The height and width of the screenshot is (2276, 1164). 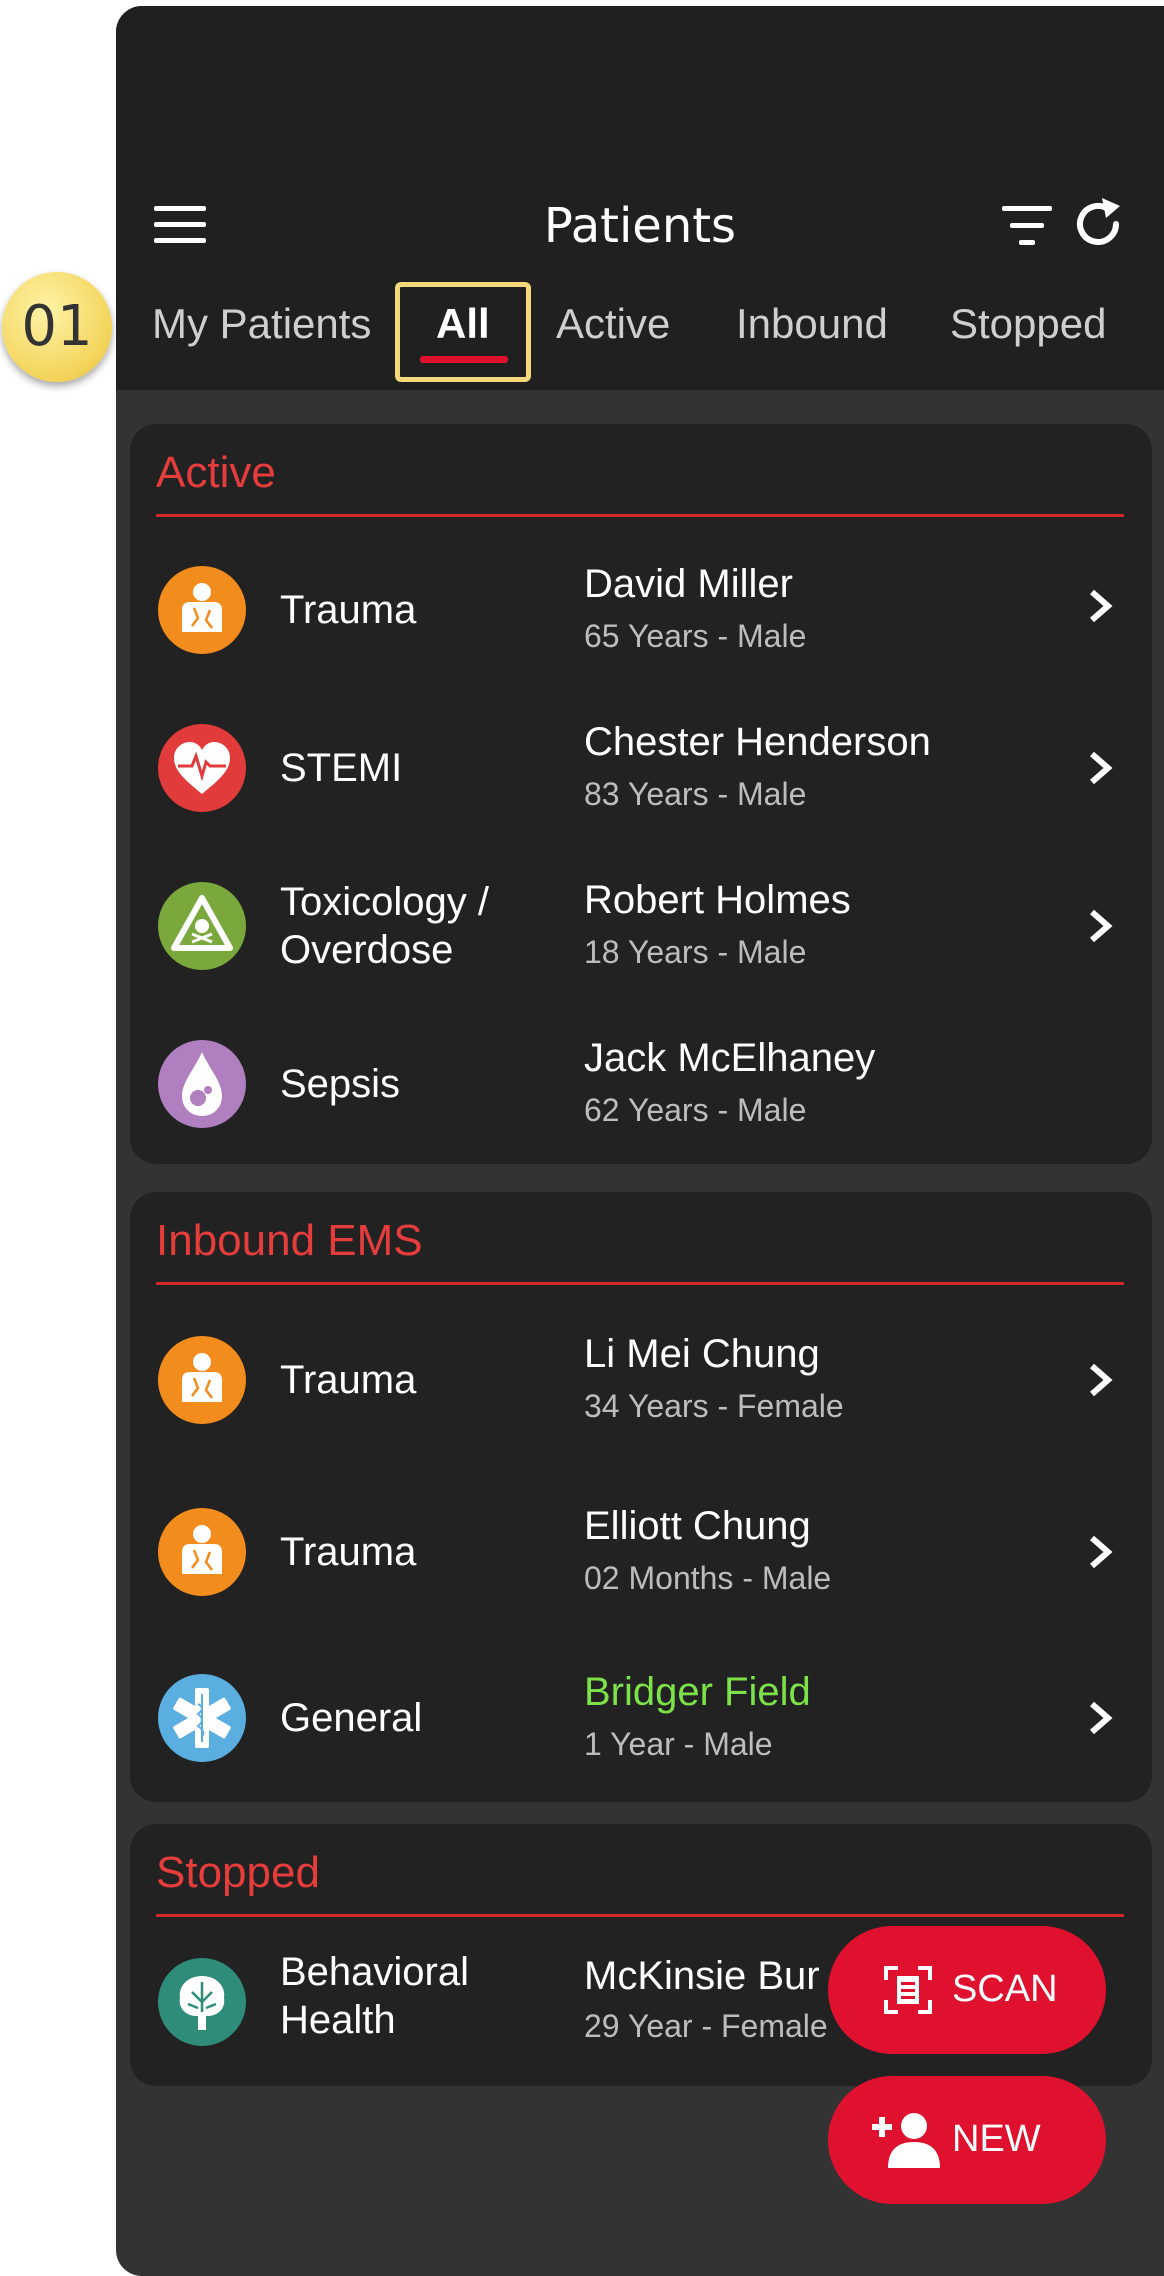 I want to click on tab-all: All, so click(x=463, y=324).